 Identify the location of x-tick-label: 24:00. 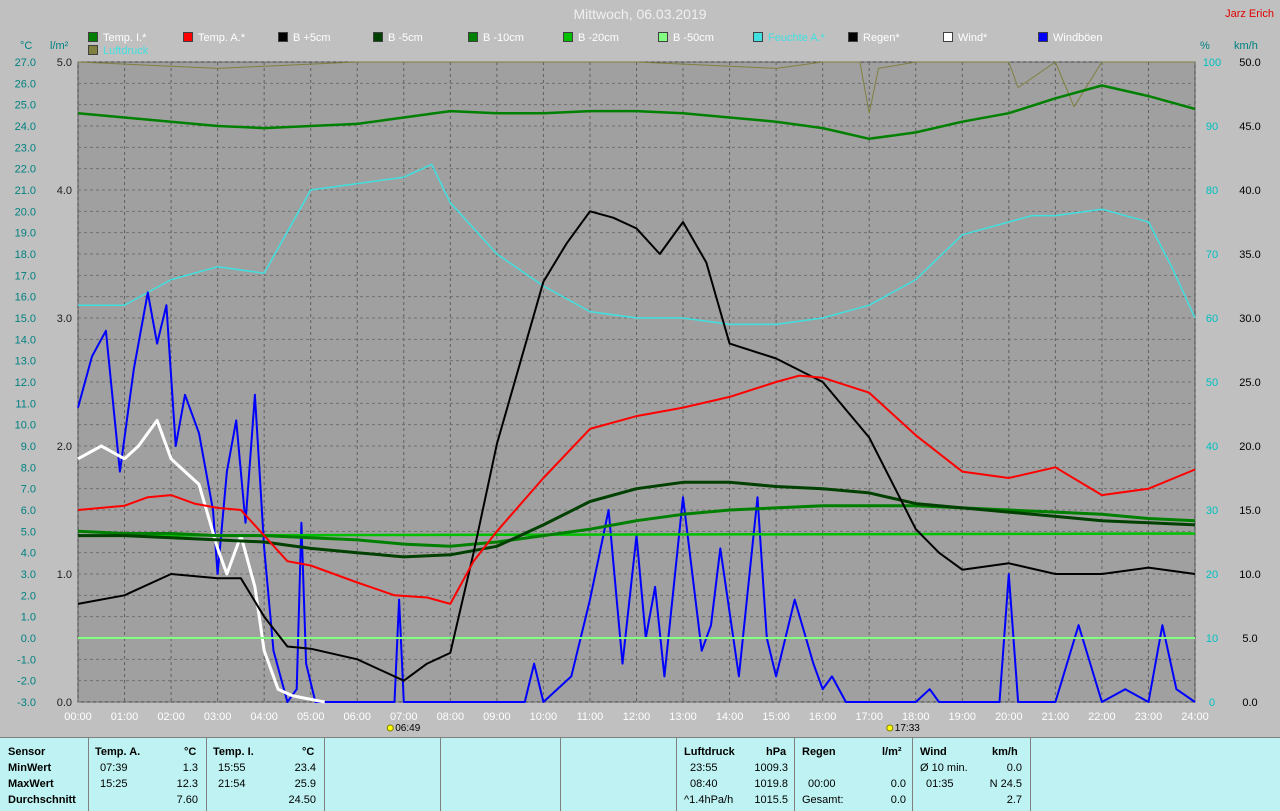
(1195, 717).